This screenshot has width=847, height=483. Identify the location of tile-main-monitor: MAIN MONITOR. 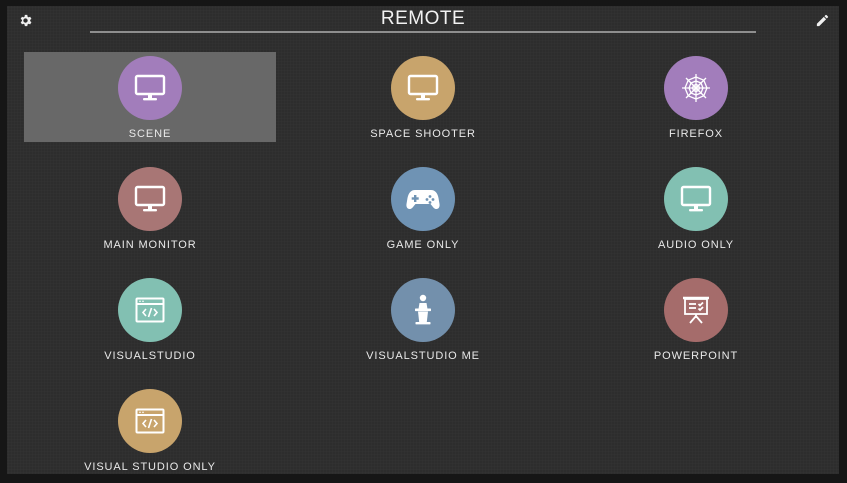
(150, 208).